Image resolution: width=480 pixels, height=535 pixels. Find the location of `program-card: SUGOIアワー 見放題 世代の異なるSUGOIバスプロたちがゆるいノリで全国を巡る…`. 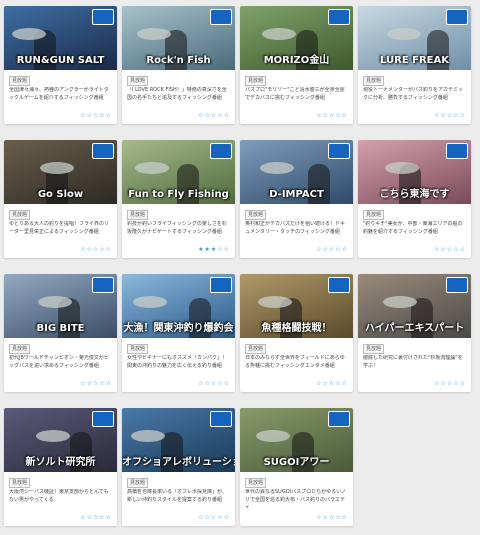

program-card: SUGOIアワー 見放題 世代の異なるSUGOIバスプロたちがゆるいノリで全国を巡る… is located at coordinates (296, 467).